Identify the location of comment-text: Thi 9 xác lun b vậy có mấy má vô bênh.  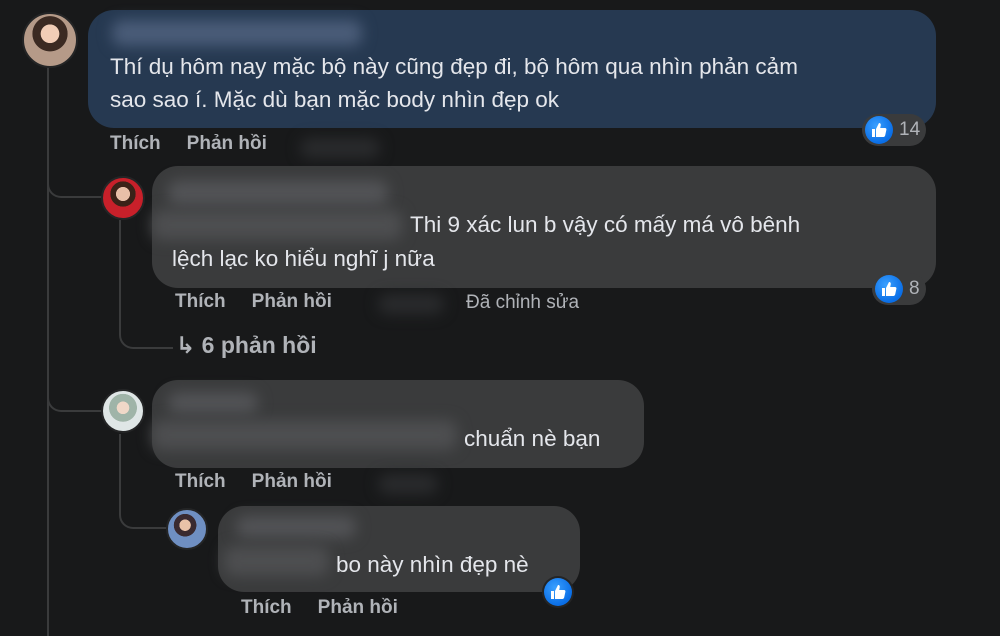
(605, 224).